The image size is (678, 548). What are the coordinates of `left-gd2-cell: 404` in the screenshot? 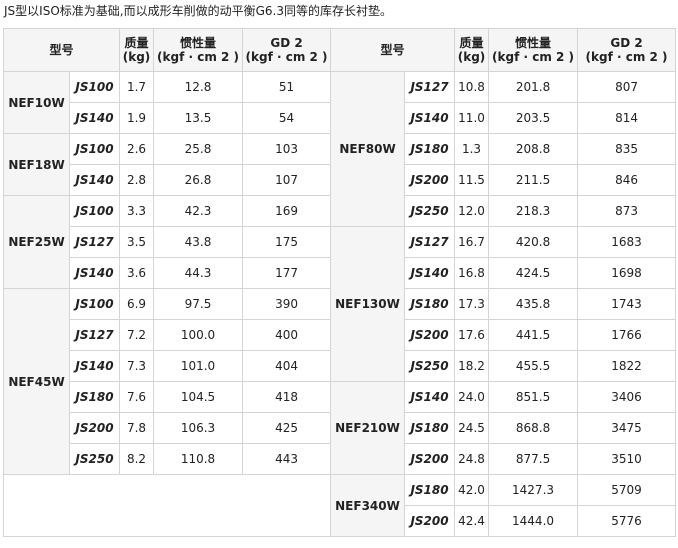 It's located at (287, 366).